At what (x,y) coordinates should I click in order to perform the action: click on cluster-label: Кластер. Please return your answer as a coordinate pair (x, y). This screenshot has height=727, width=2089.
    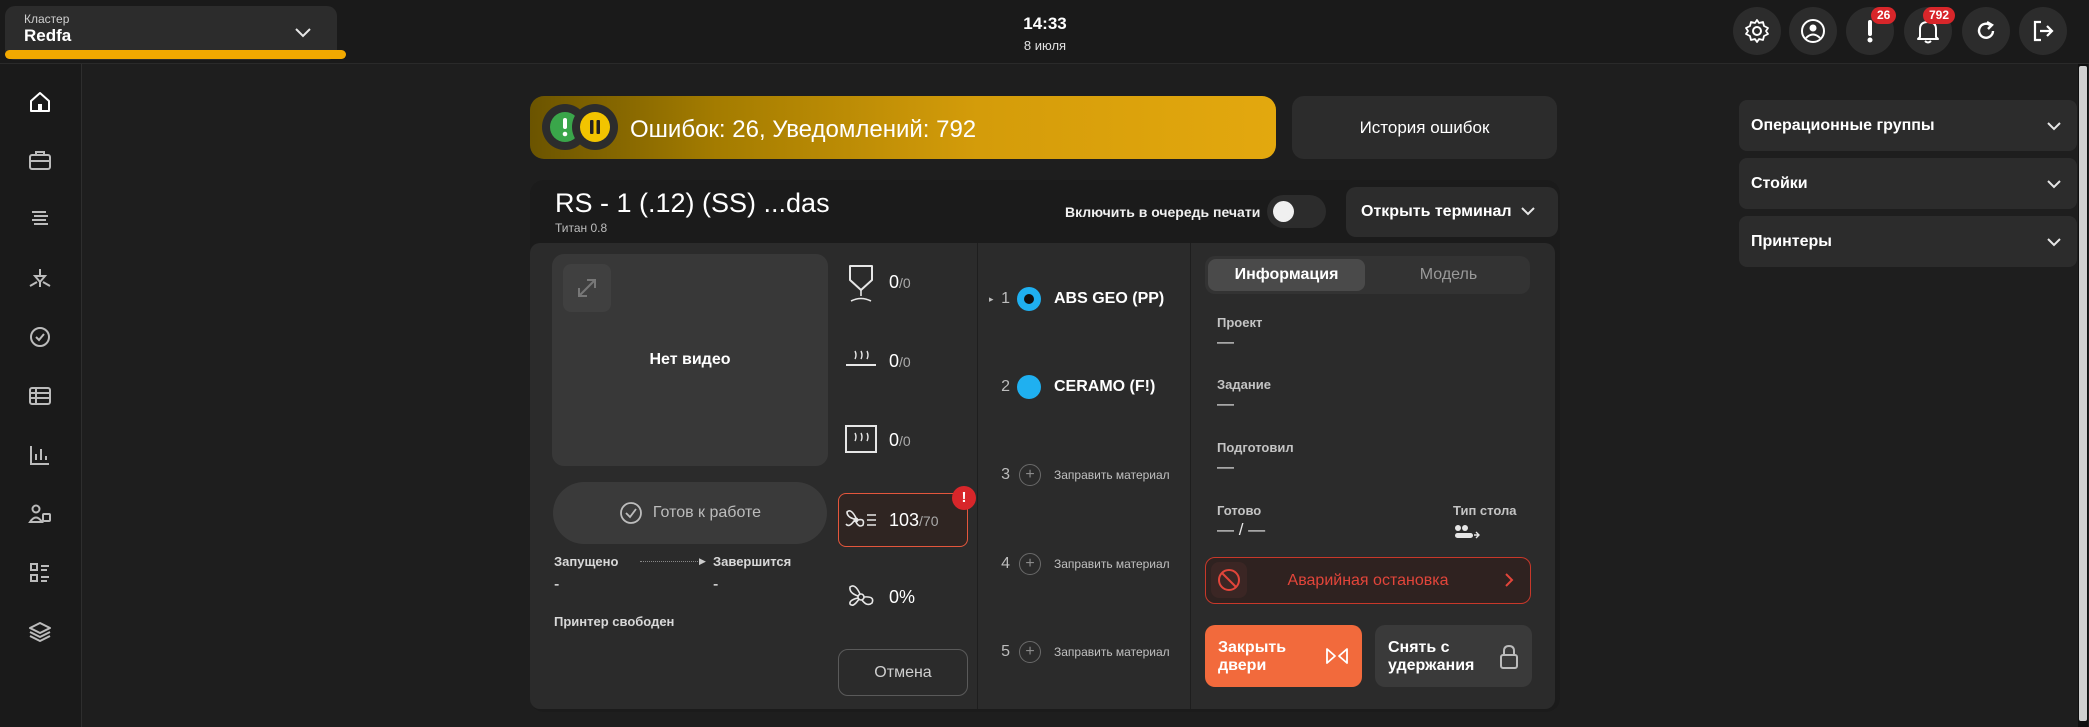
    Looking at the image, I should click on (47, 19).